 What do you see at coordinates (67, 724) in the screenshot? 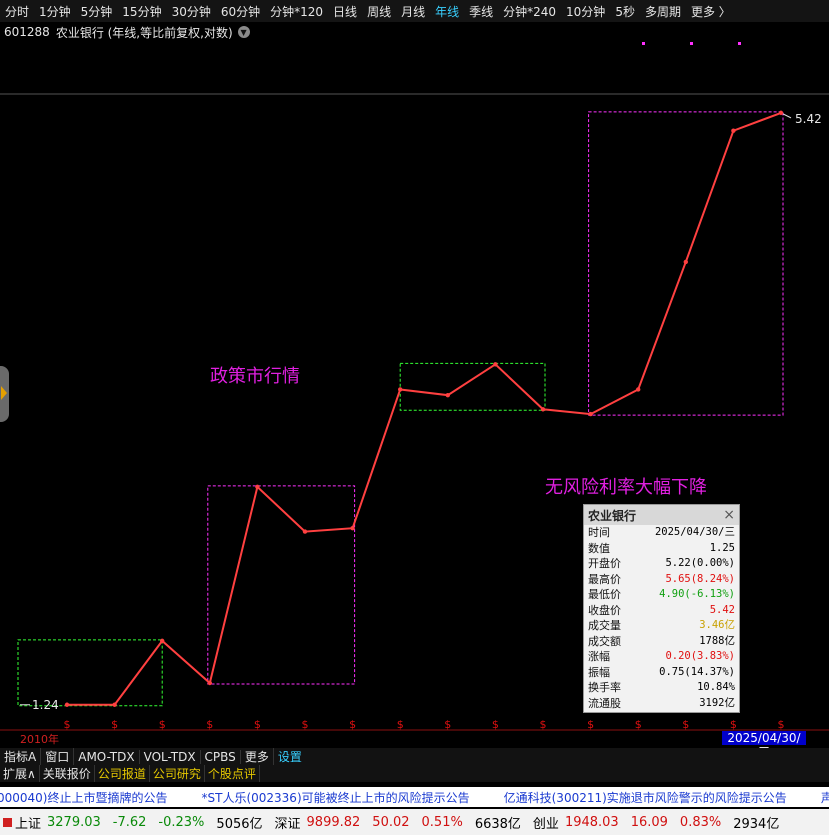
I see `dividend-marker-2010: $` at bounding box center [67, 724].